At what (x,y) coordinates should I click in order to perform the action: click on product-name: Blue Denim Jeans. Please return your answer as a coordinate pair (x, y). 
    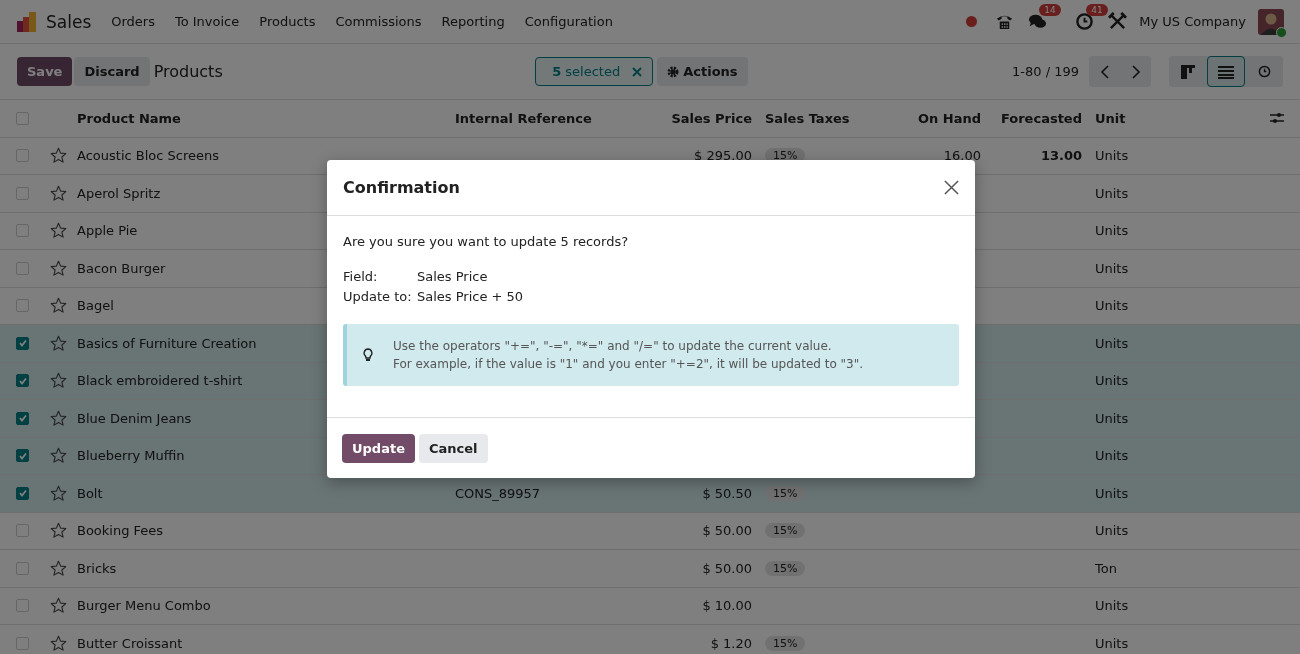
    Looking at the image, I should click on (134, 418).